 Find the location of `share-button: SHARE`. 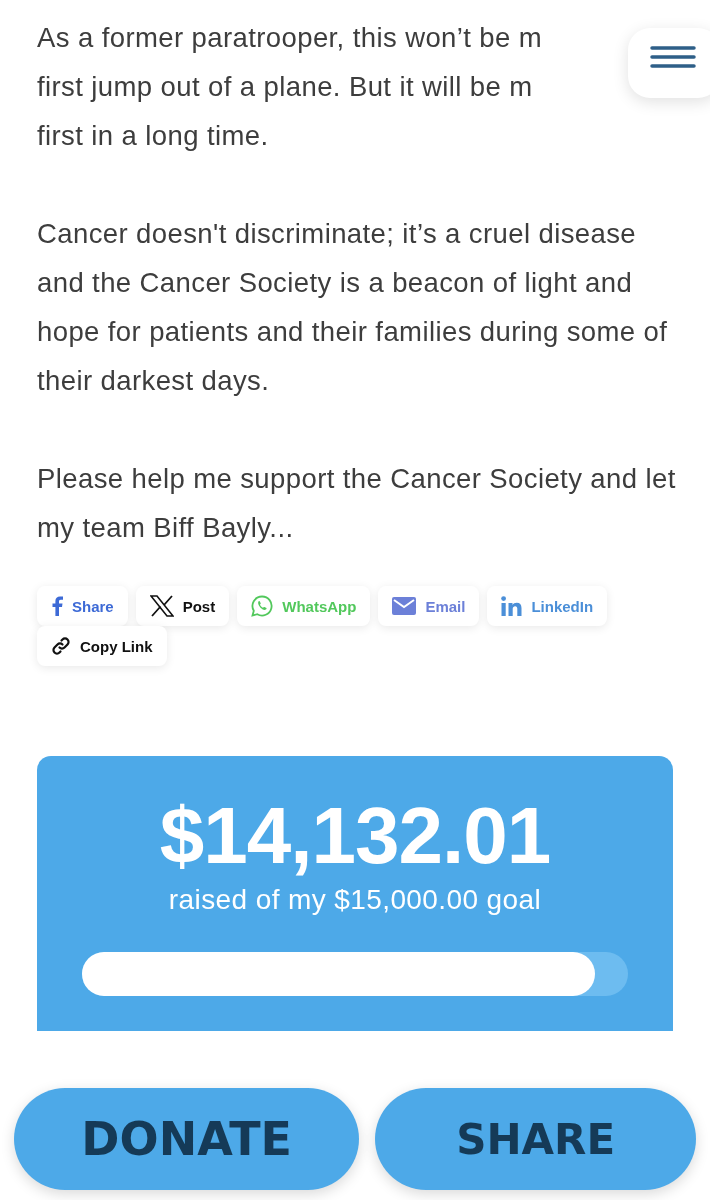

share-button: SHARE is located at coordinates (535, 1139).